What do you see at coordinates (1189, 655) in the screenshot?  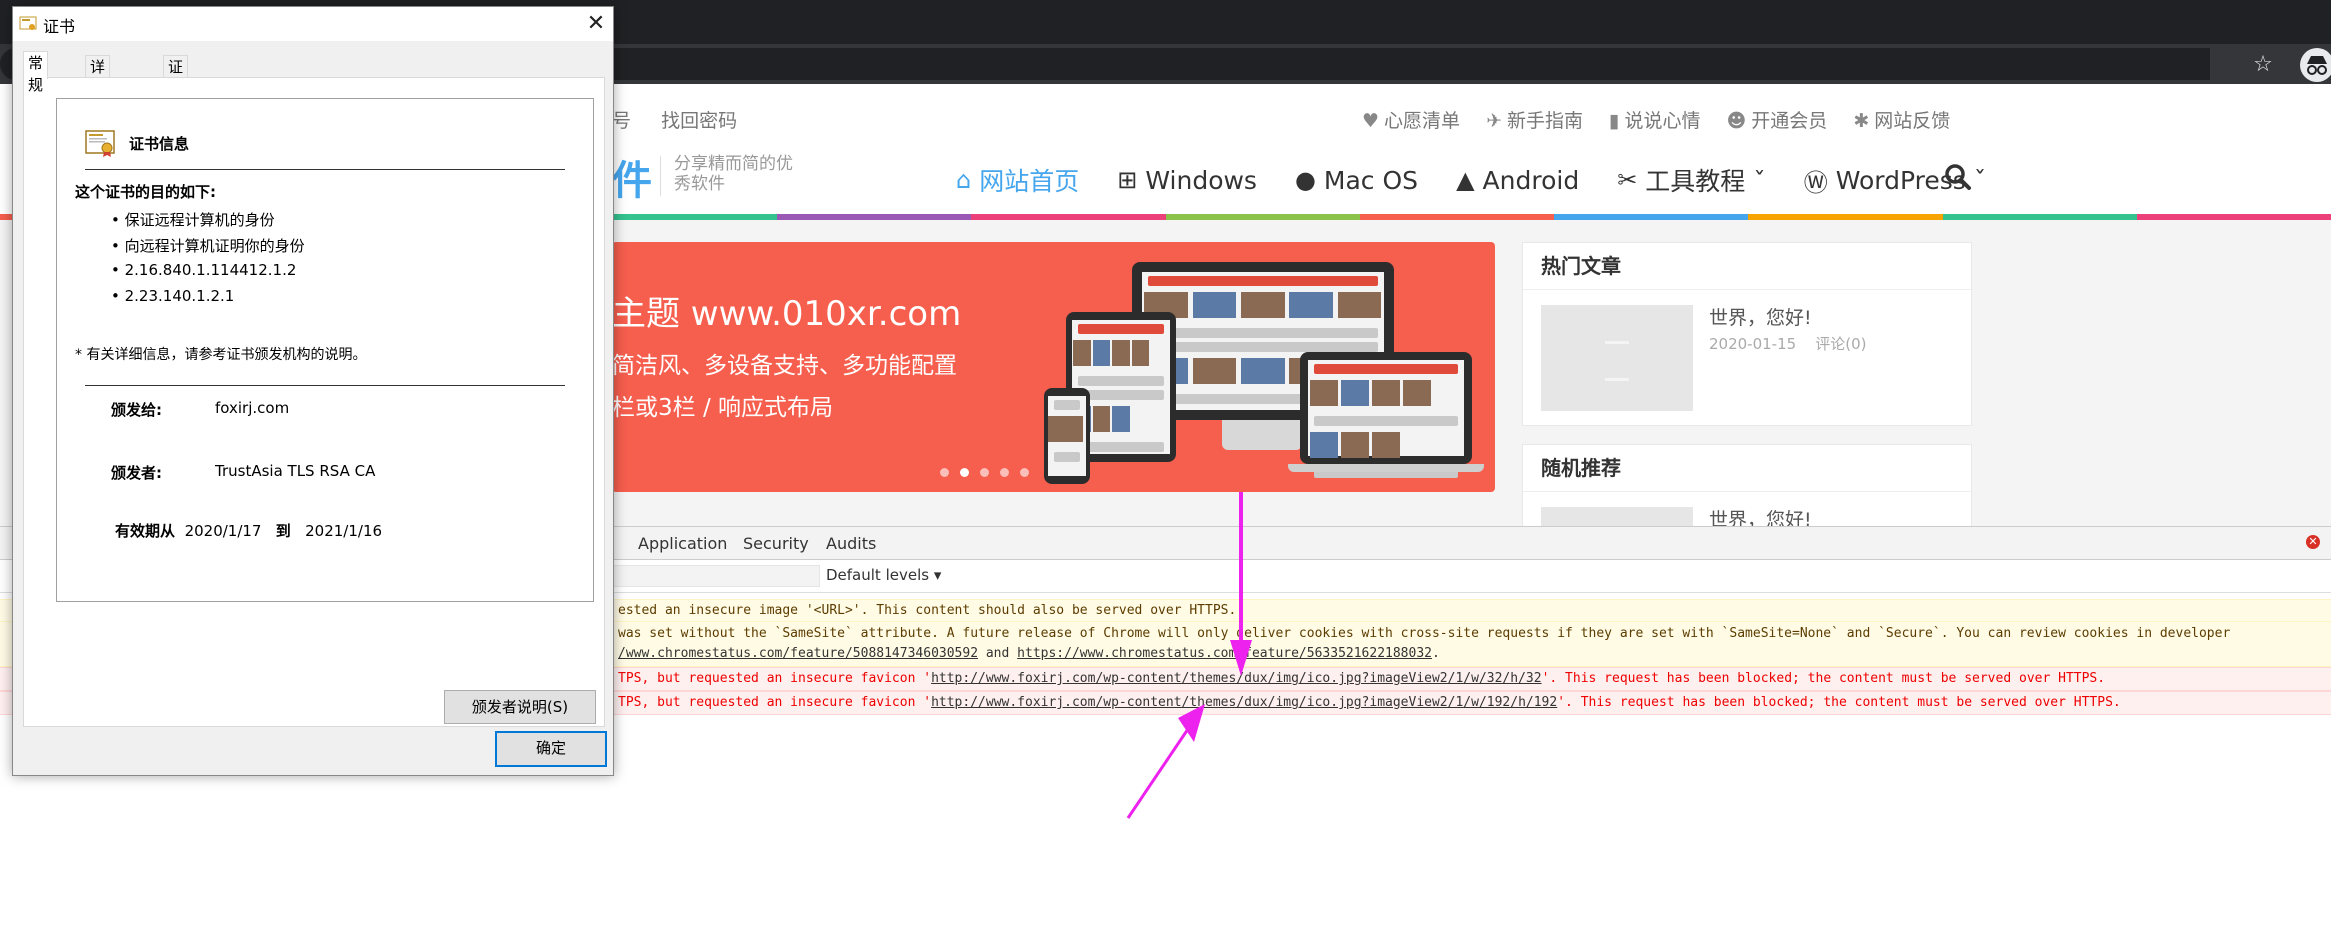 I see `annotation-arrows` at bounding box center [1189, 655].